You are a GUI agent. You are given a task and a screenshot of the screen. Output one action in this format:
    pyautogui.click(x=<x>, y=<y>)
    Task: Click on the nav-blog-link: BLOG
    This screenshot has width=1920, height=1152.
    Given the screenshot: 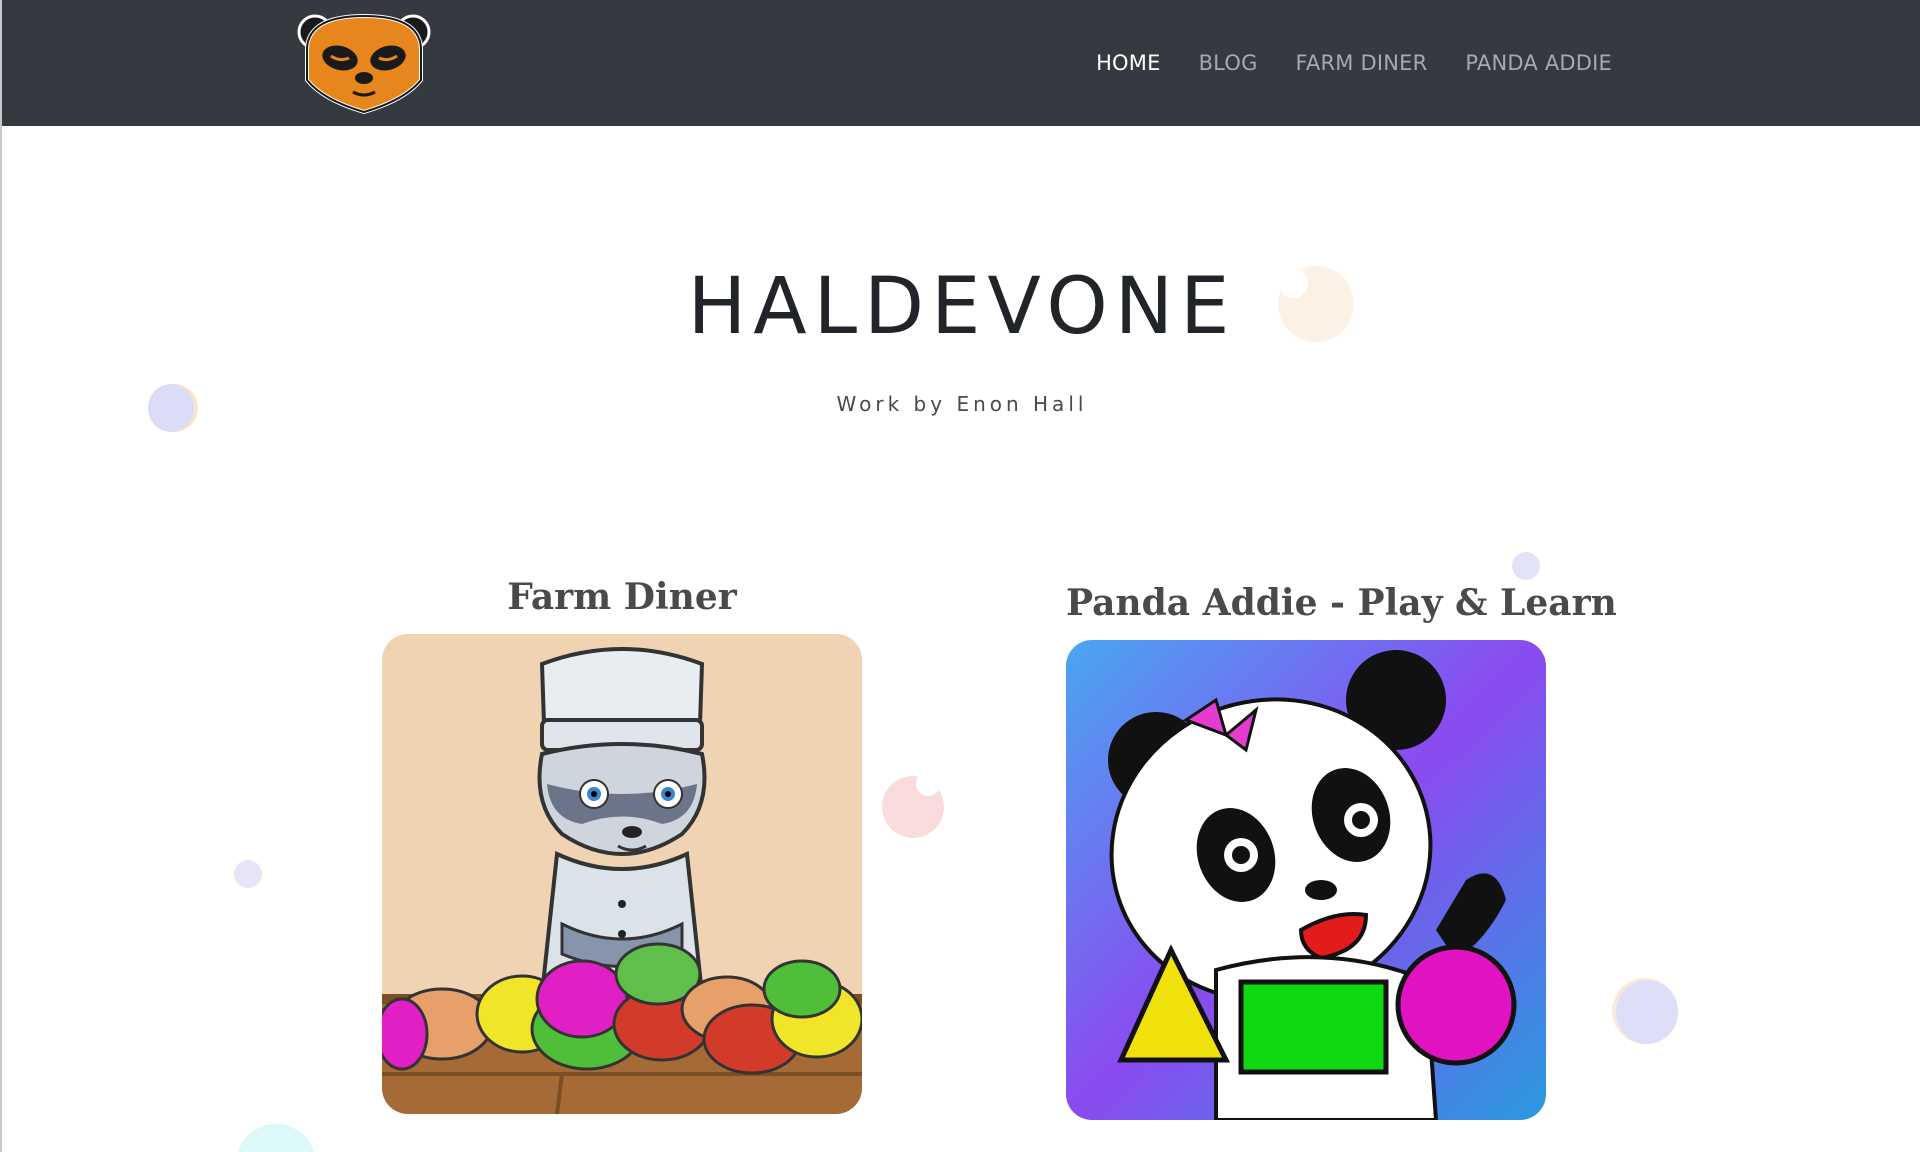 What is the action you would take?
    pyautogui.click(x=1228, y=63)
    